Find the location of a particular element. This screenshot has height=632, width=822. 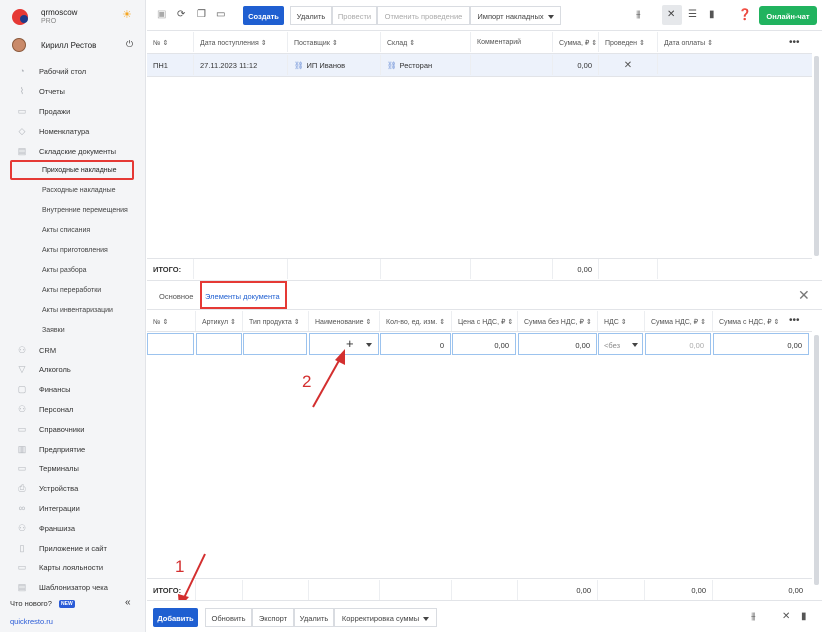

col-header-sum-no-vat: Сумма без НДС, ₽ ⇕ is located at coordinates (558, 321).